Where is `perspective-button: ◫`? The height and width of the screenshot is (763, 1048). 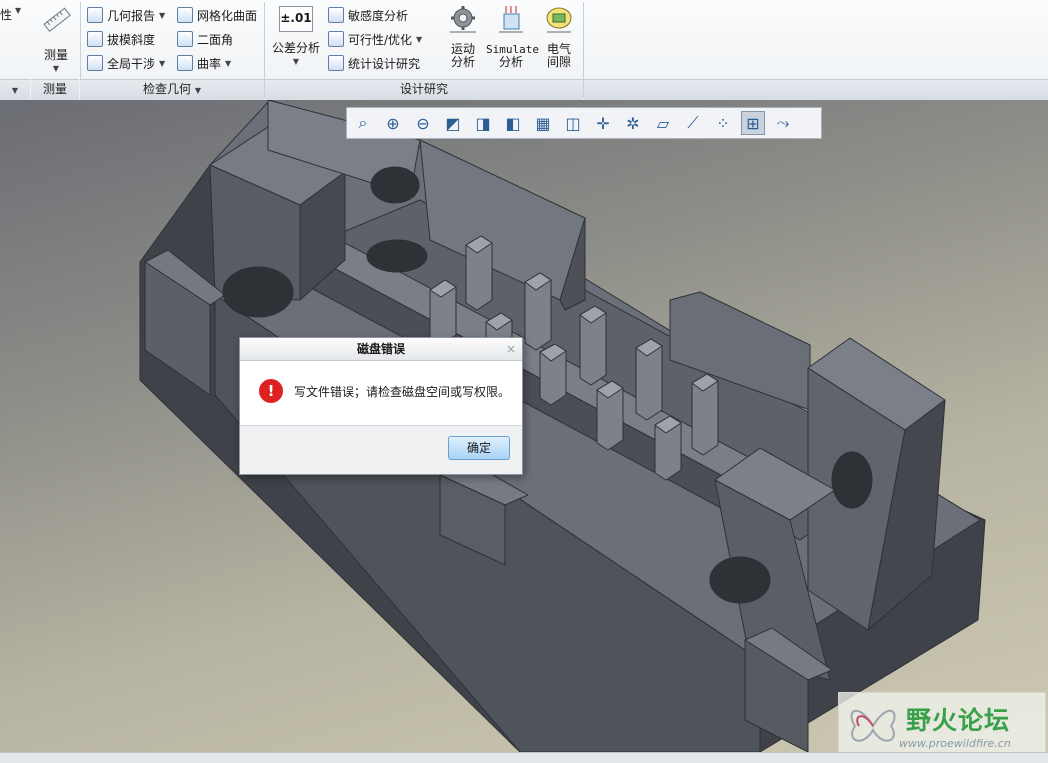
perspective-button: ◫ is located at coordinates (573, 123).